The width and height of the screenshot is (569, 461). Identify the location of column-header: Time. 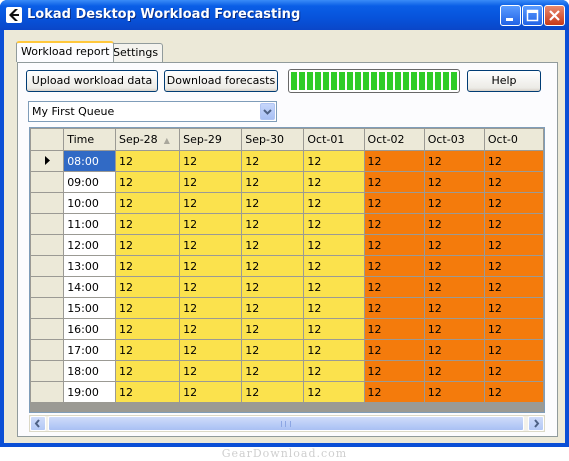
(89, 139).